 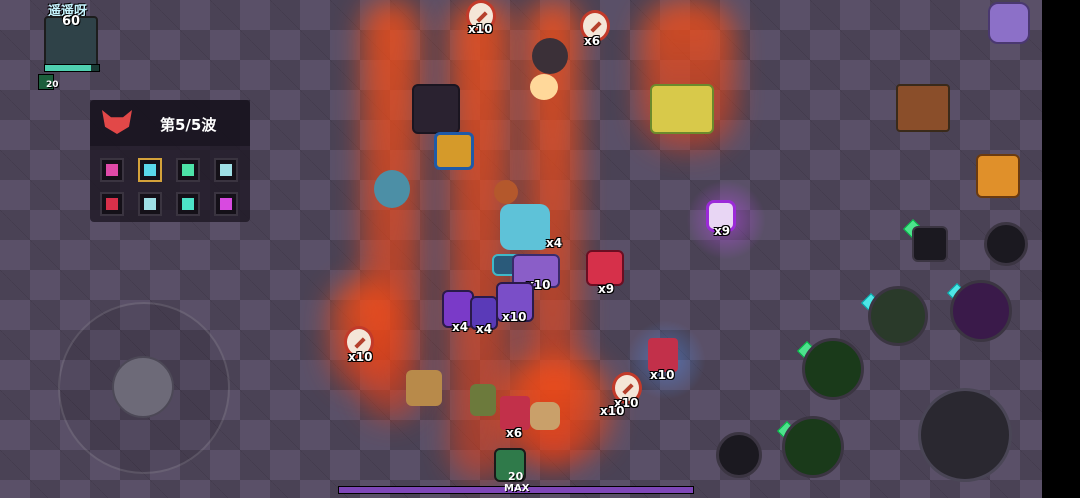 What do you see at coordinates (930, 244) in the screenshot?
I see `dagger-weapon-icon` at bounding box center [930, 244].